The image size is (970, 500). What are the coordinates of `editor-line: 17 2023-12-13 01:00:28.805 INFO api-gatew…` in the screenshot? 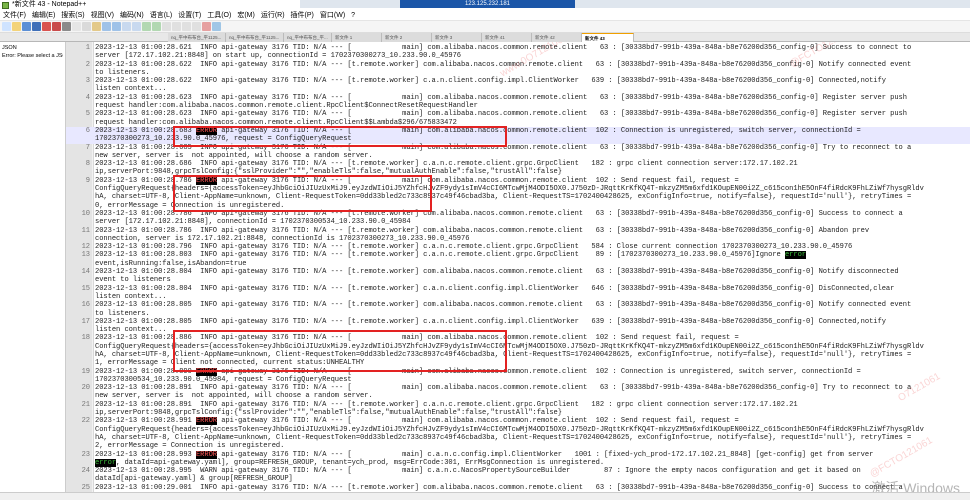 It's located at (518, 322).